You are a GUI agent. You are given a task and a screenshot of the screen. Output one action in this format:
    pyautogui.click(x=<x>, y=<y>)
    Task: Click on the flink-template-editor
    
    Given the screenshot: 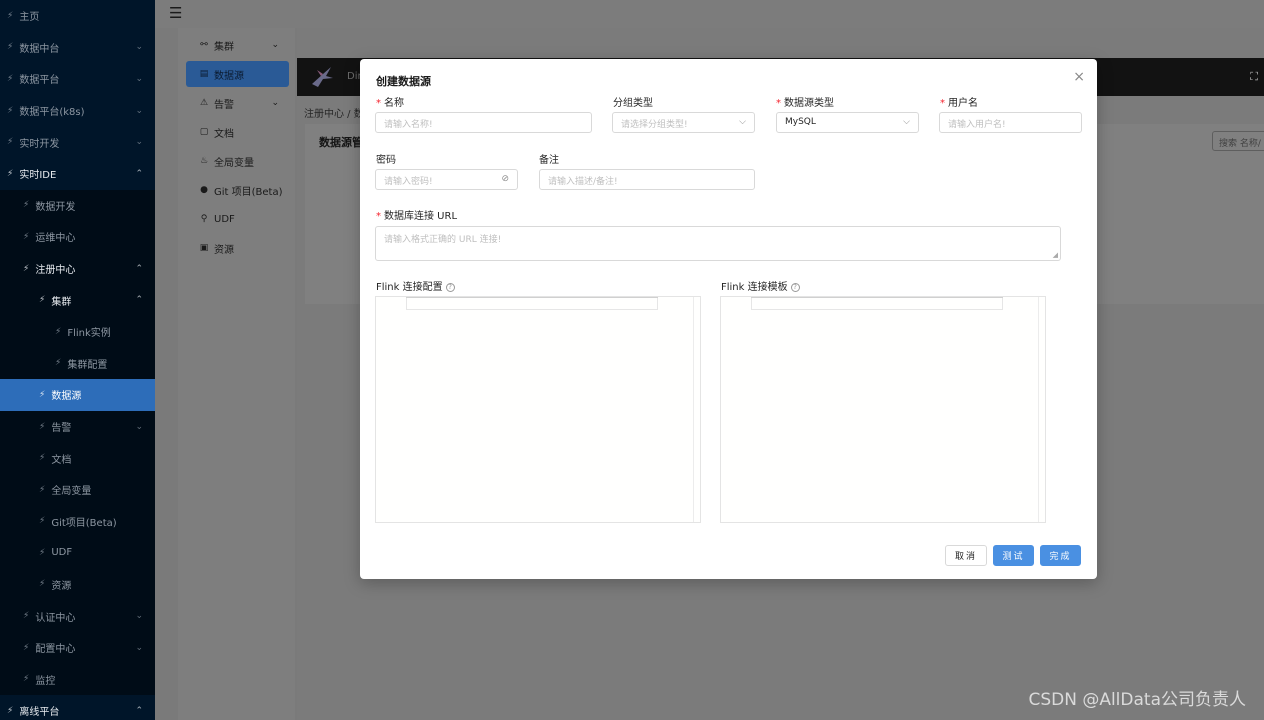 What is the action you would take?
    pyautogui.click(x=883, y=409)
    